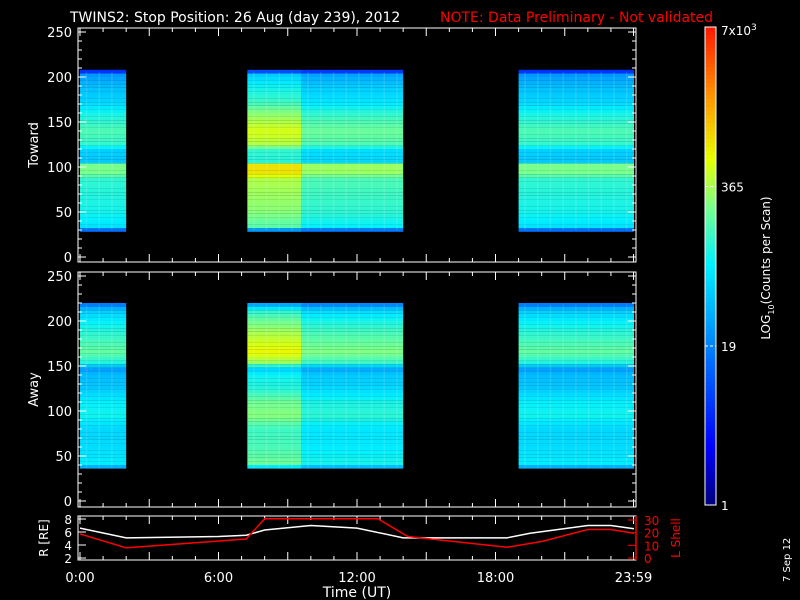 The height and width of the screenshot is (600, 800). Describe the element at coordinates (79, 578) in the screenshot. I see `x-tick-label: 0:00` at that location.